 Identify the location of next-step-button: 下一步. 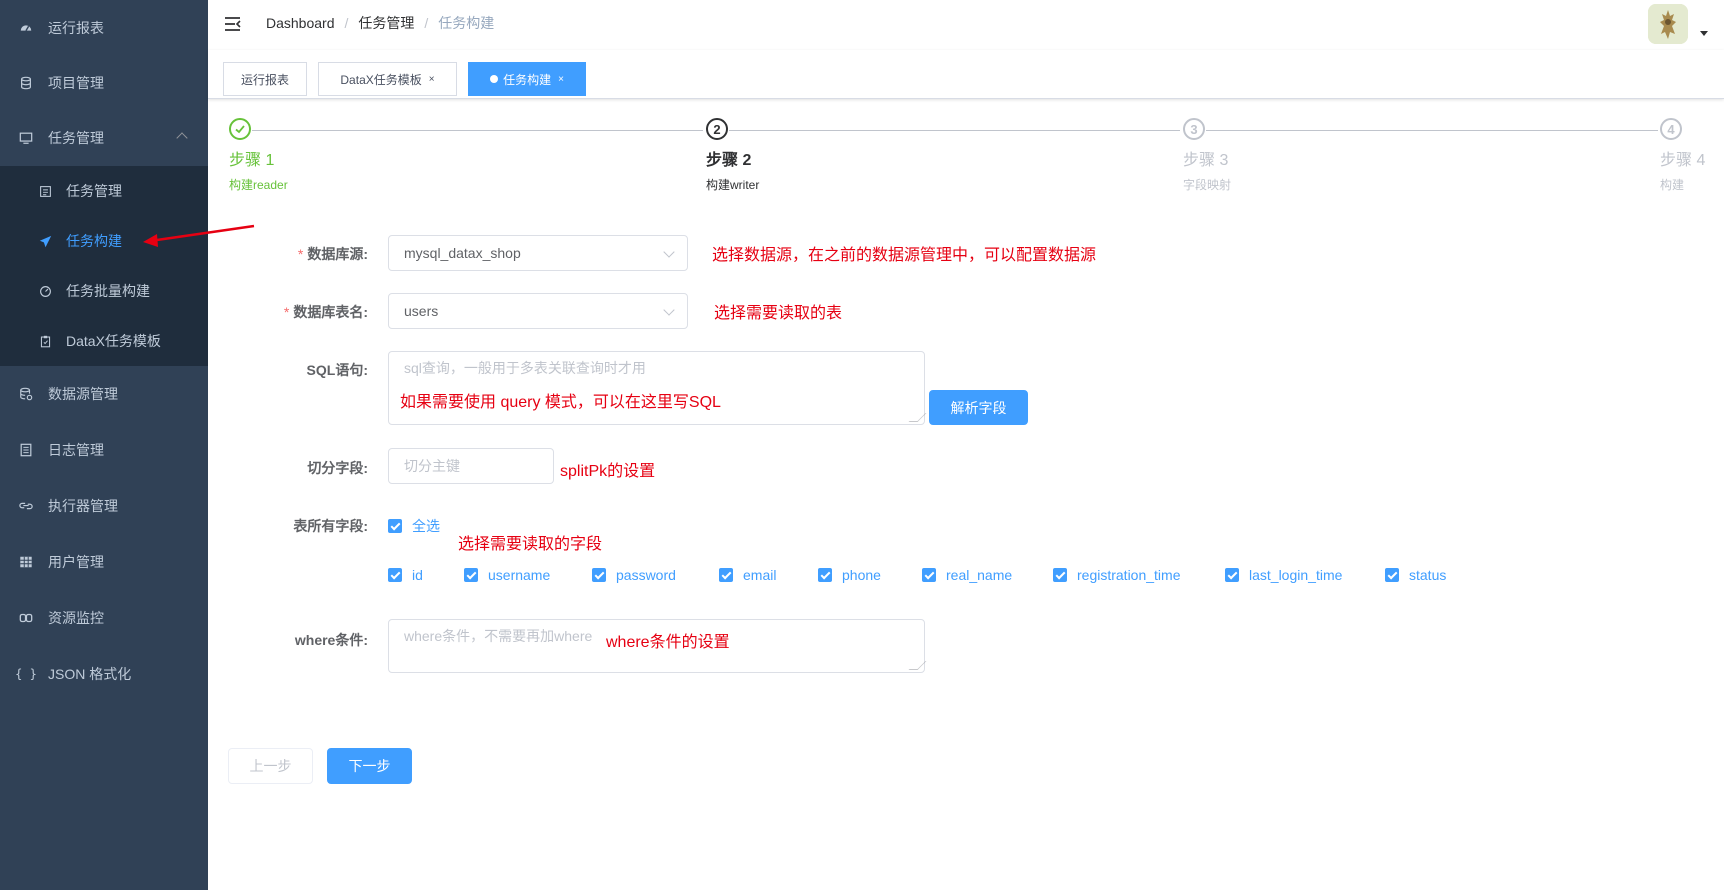
(369, 766).